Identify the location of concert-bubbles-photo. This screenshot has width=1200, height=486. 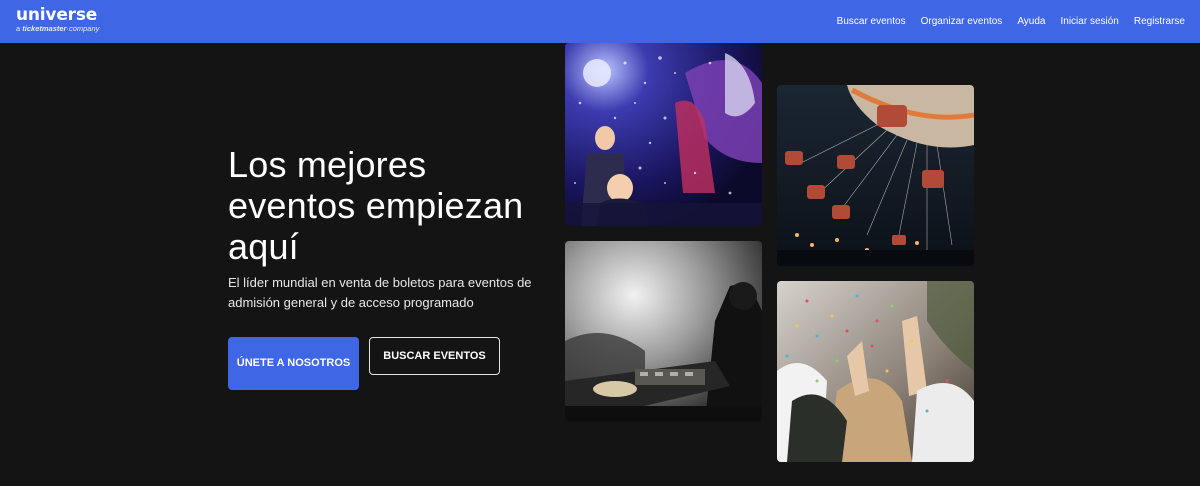
(663, 134).